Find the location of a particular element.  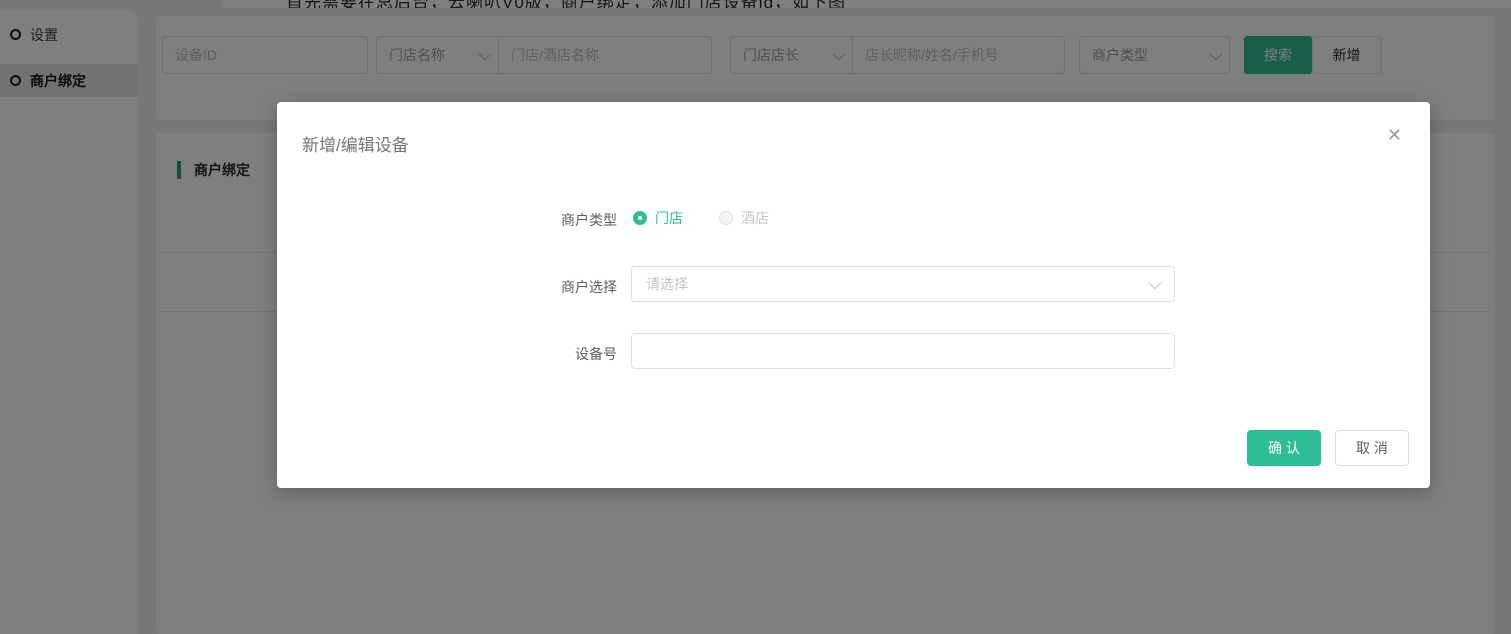

confirm-button-label: 确 认 is located at coordinates (1284, 448).